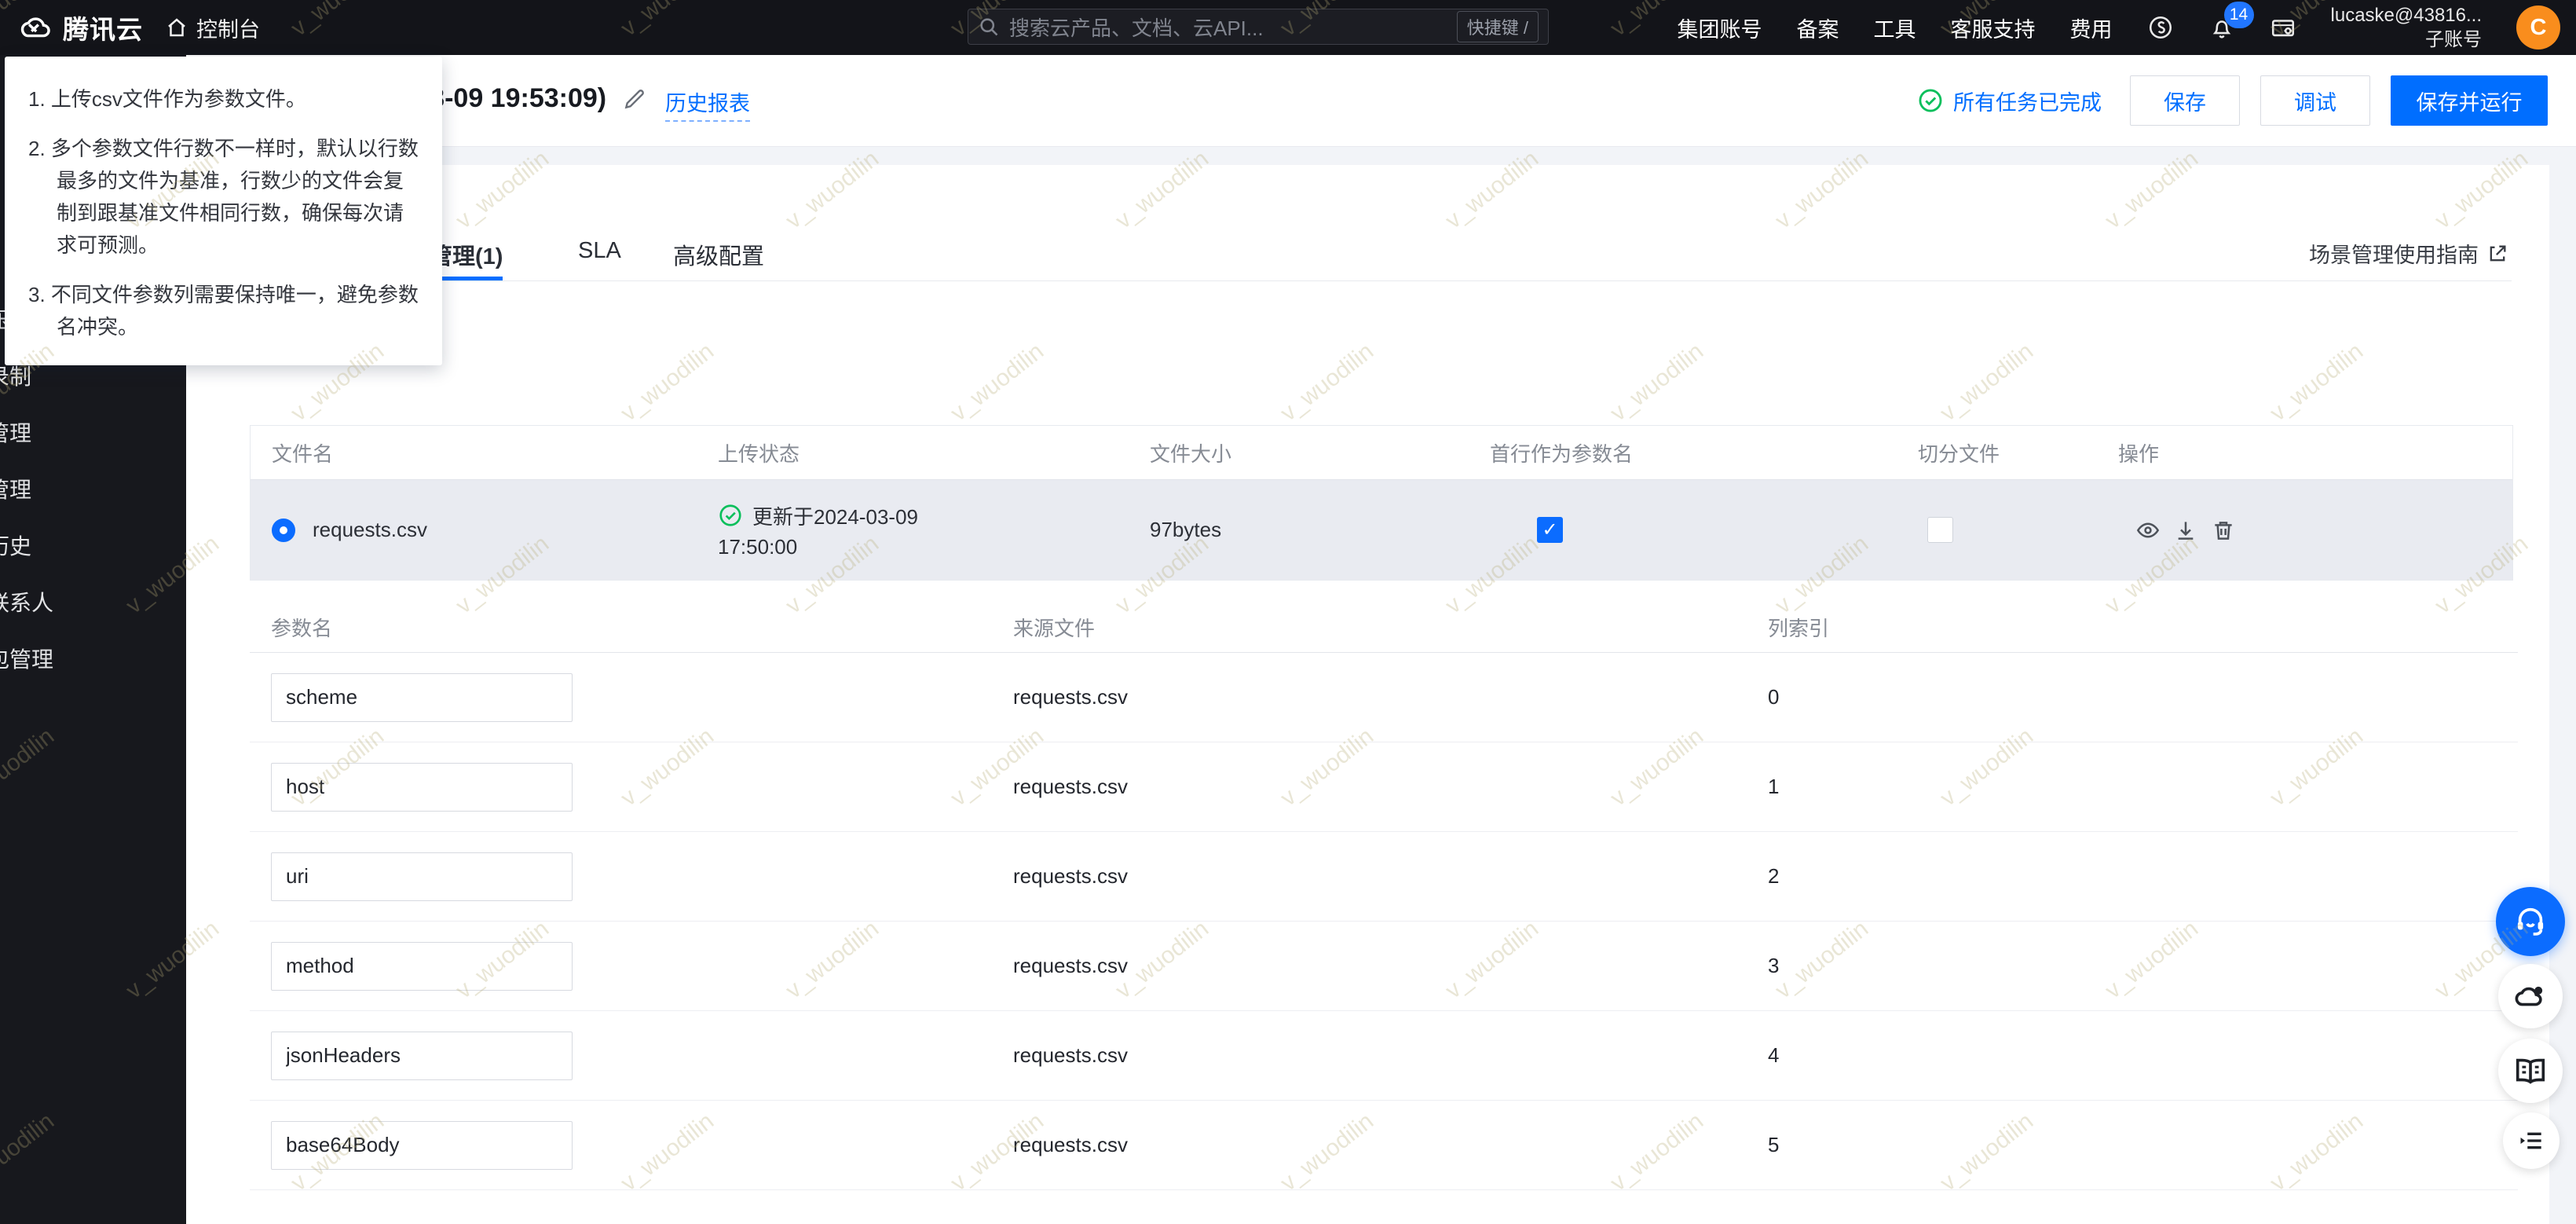  Describe the element at coordinates (1562, 454) in the screenshot. I see `col-first-row-as-param: 首行作为参数名` at that location.